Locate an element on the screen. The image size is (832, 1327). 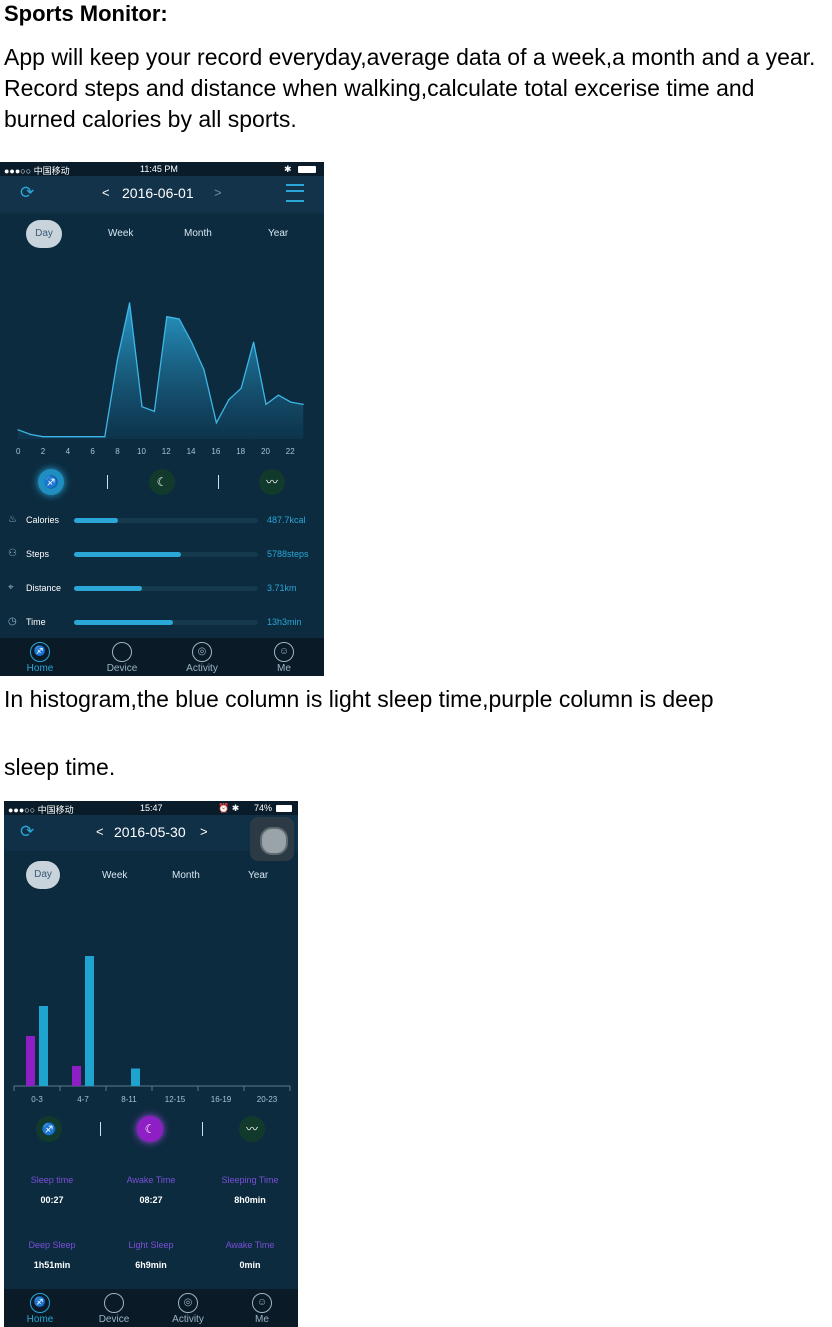
device-icon is located at coordinates (122, 652).